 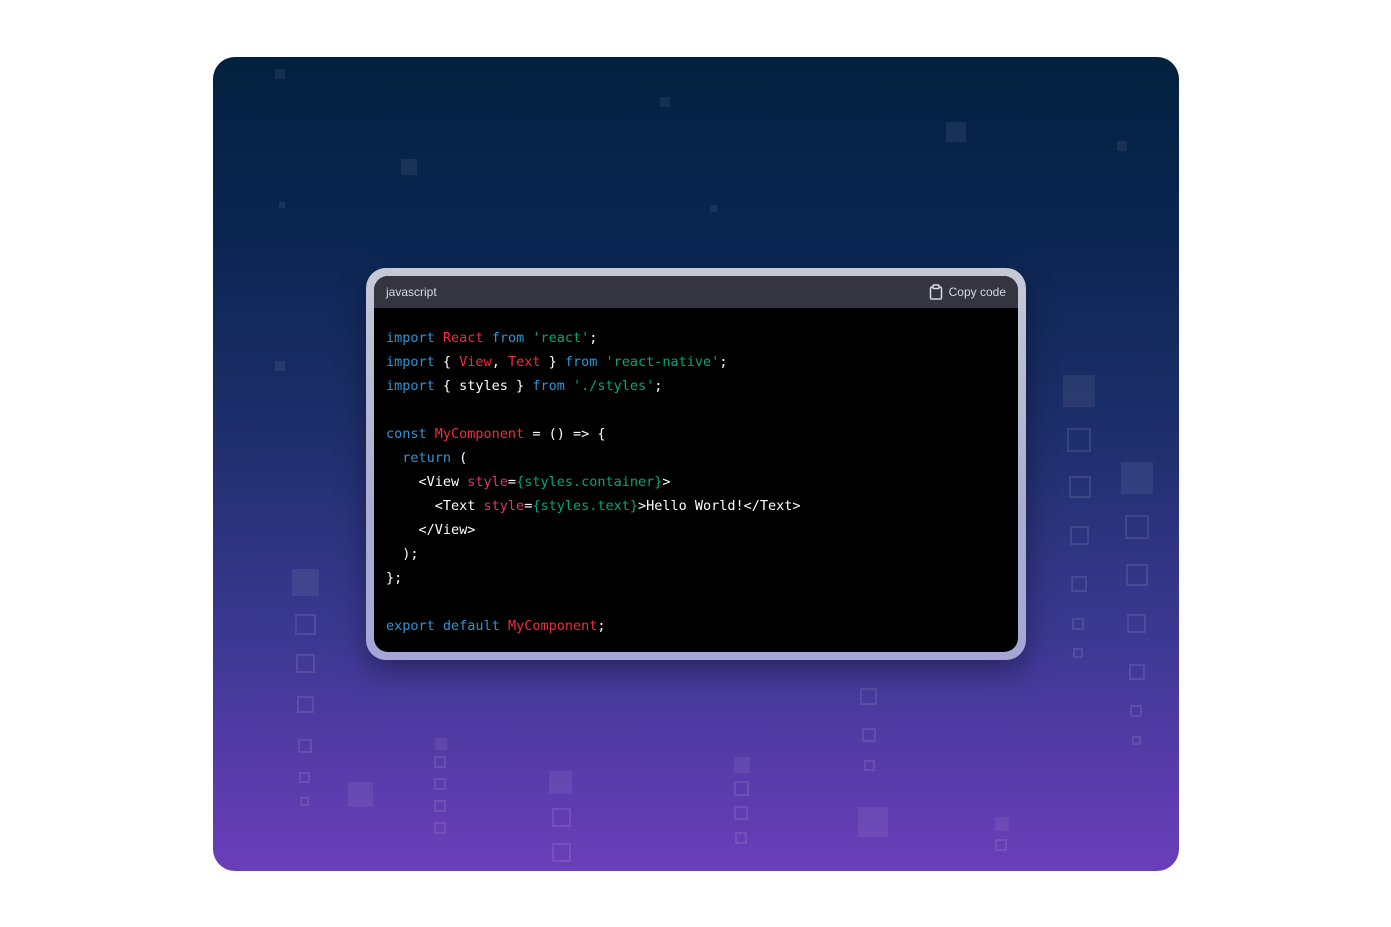 I want to click on code-token: >, so click(x=666, y=482).